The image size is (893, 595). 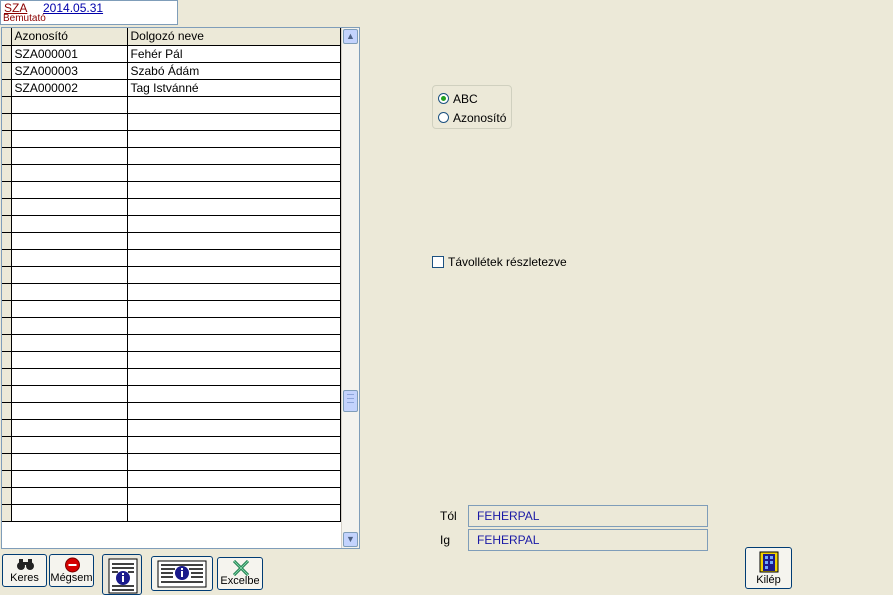 I want to click on table-row: SZA000001 Fehér Pál, so click(x=171, y=54).